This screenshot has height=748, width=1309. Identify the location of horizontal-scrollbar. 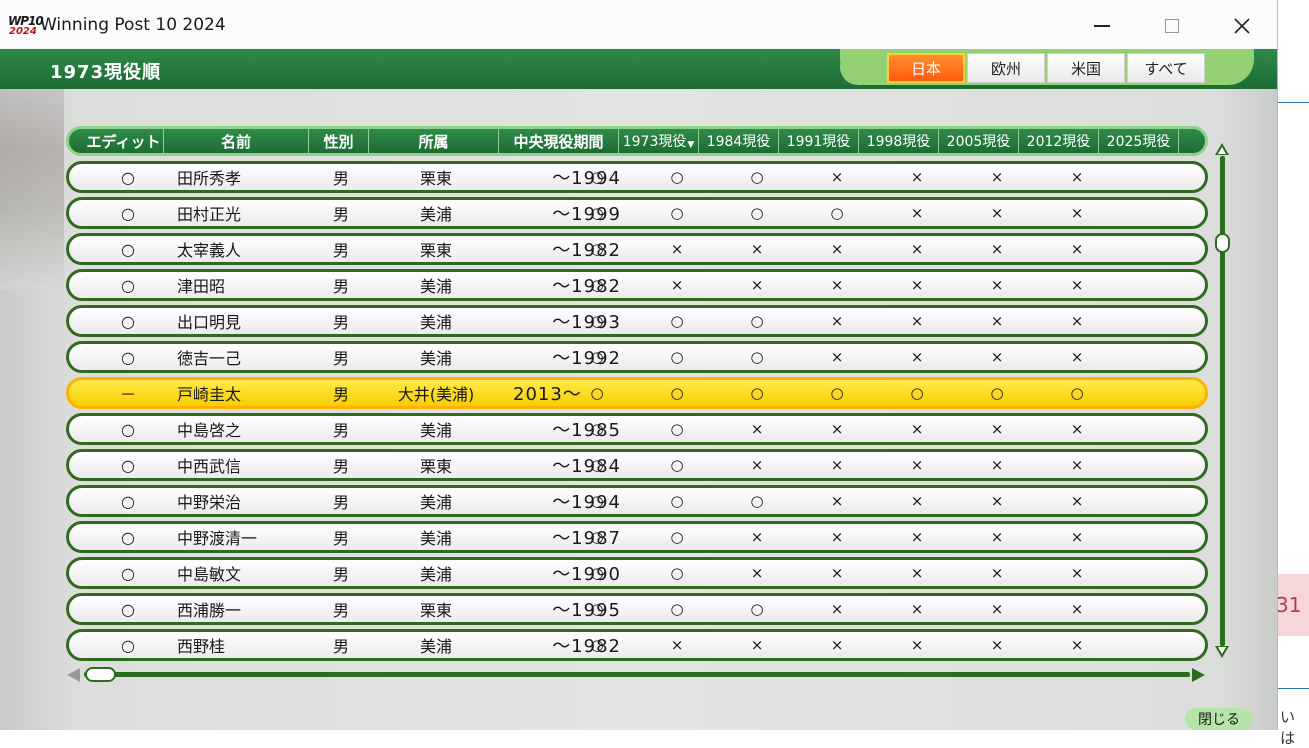
(637, 674).